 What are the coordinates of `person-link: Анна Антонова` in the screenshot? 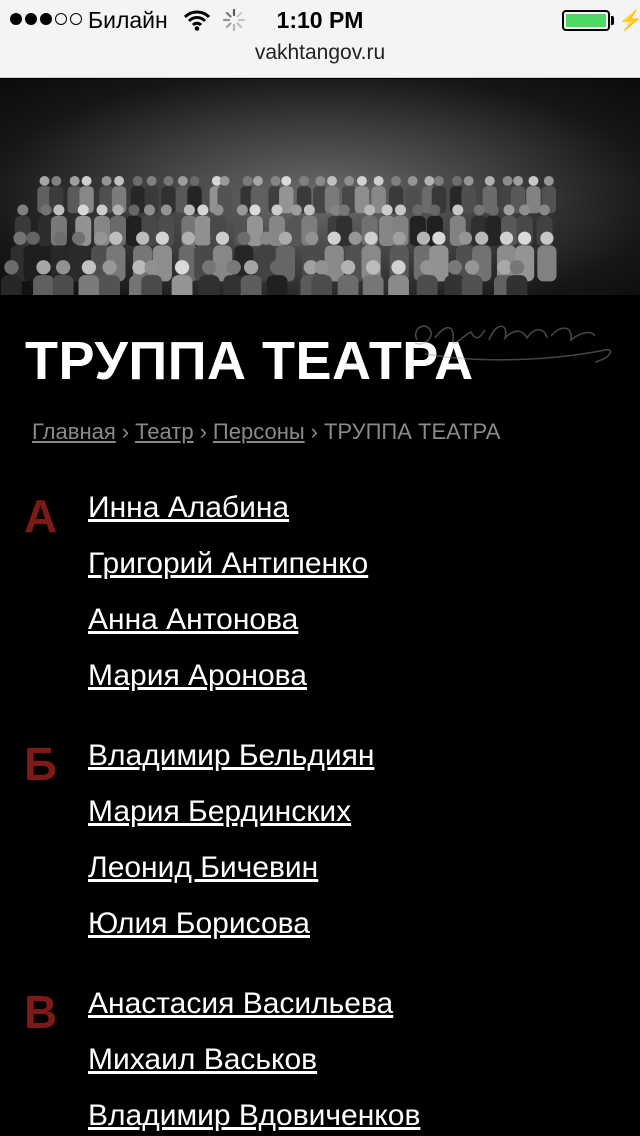 It's located at (193, 620).